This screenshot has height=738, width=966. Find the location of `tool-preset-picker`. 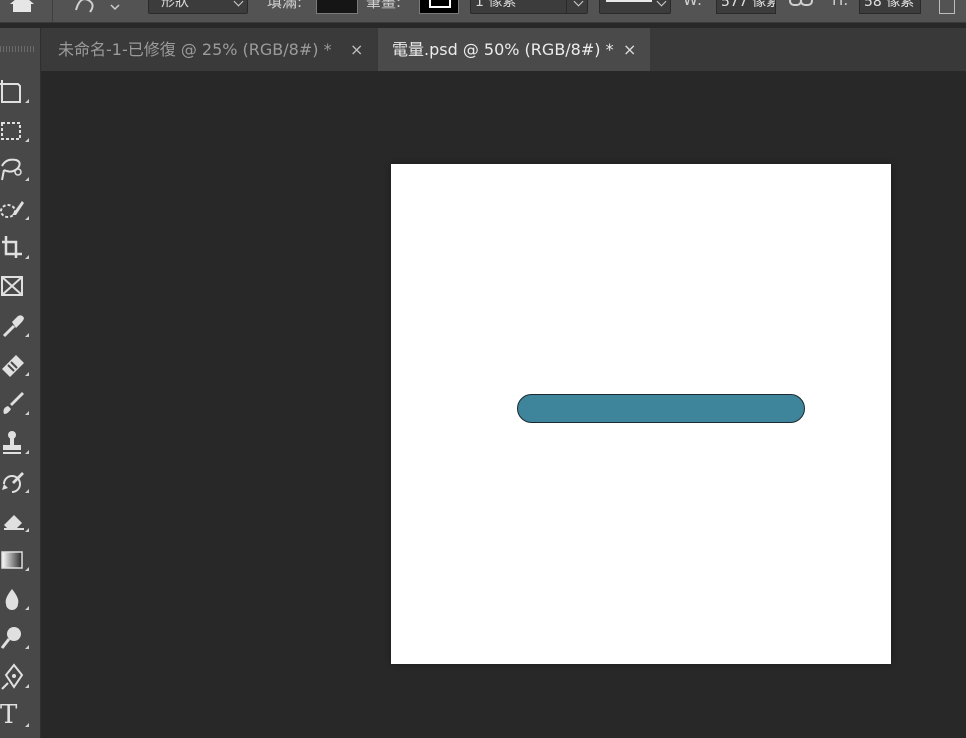

tool-preset-picker is located at coordinates (95, 8).